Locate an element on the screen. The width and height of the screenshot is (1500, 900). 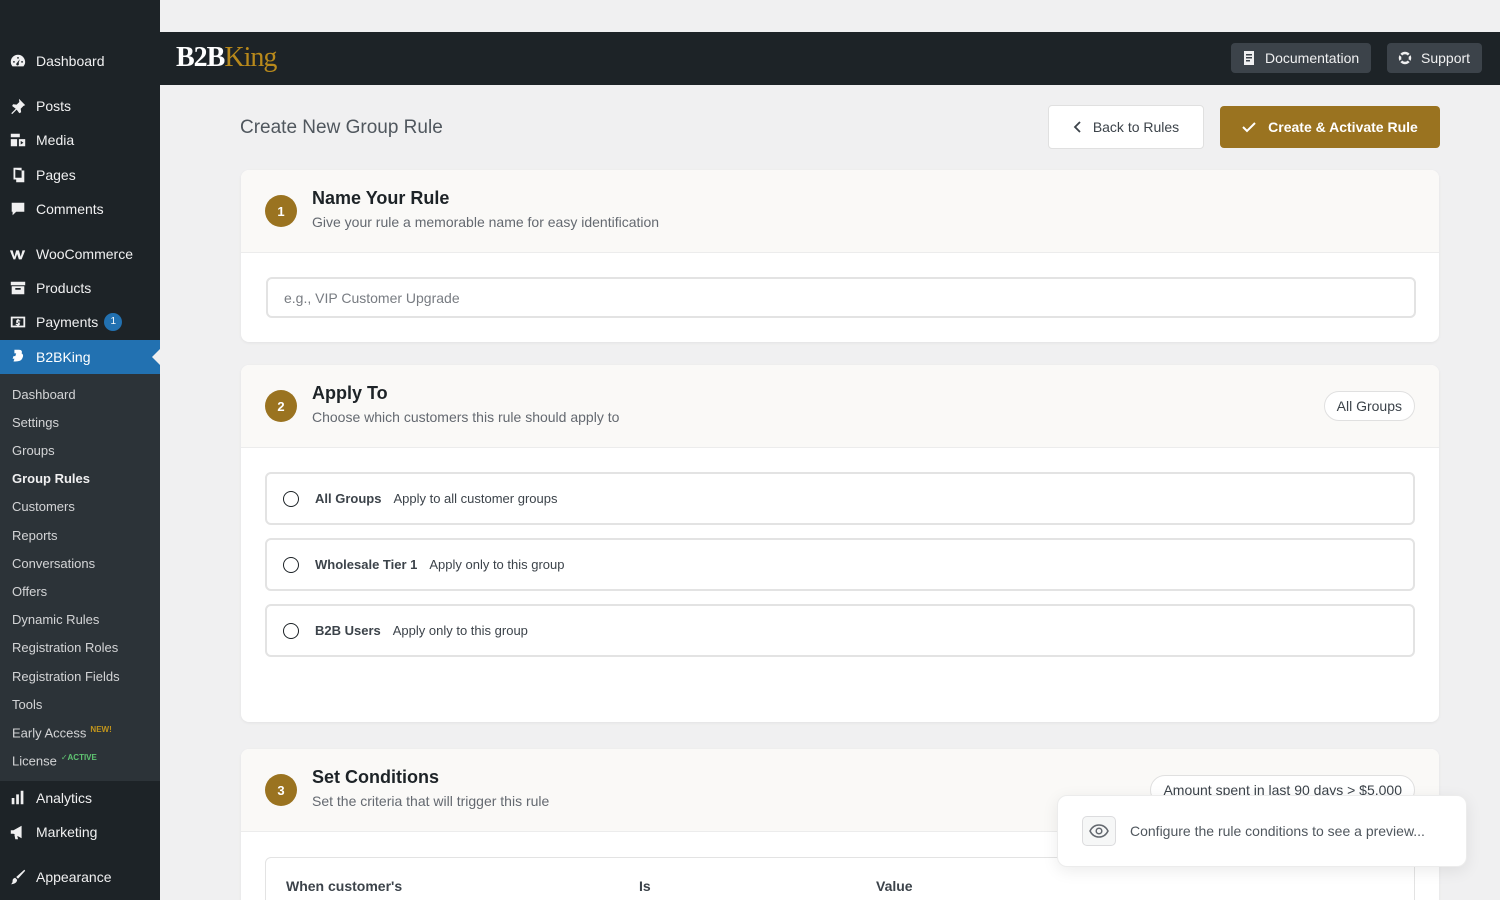
submenu-reports: Reports is located at coordinates (35, 535).